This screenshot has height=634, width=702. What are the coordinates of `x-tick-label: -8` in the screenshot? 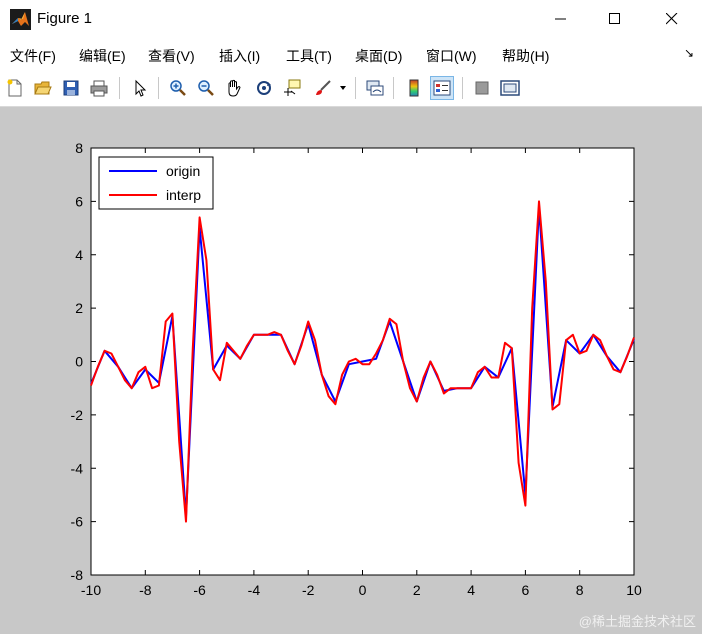 It's located at (145, 590).